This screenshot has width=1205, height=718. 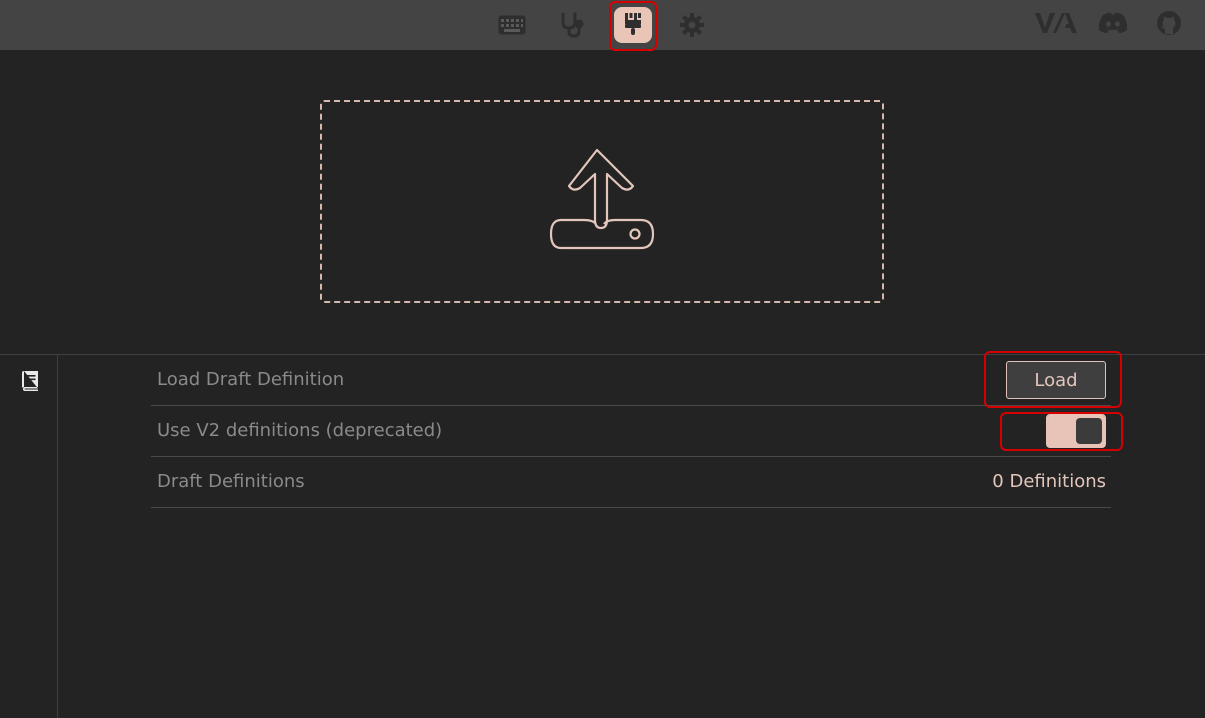 I want to click on github-icon, so click(x=1169, y=25).